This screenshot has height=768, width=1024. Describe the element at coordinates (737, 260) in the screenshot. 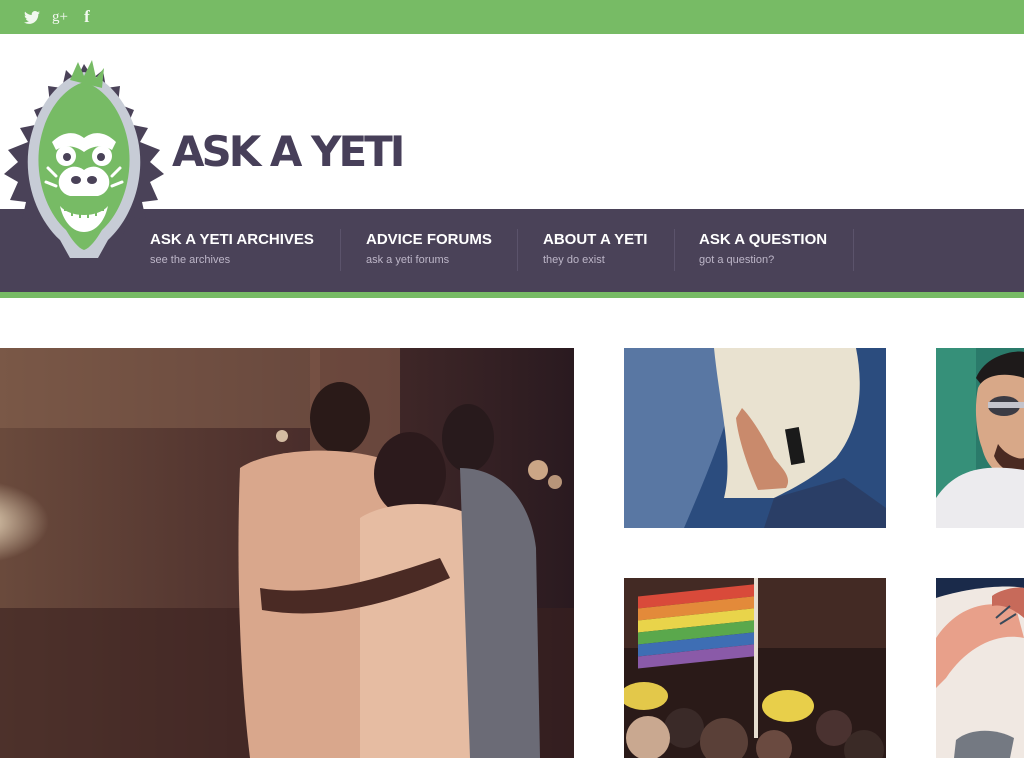

I see `nav-item-subtitle: got a question?` at that location.